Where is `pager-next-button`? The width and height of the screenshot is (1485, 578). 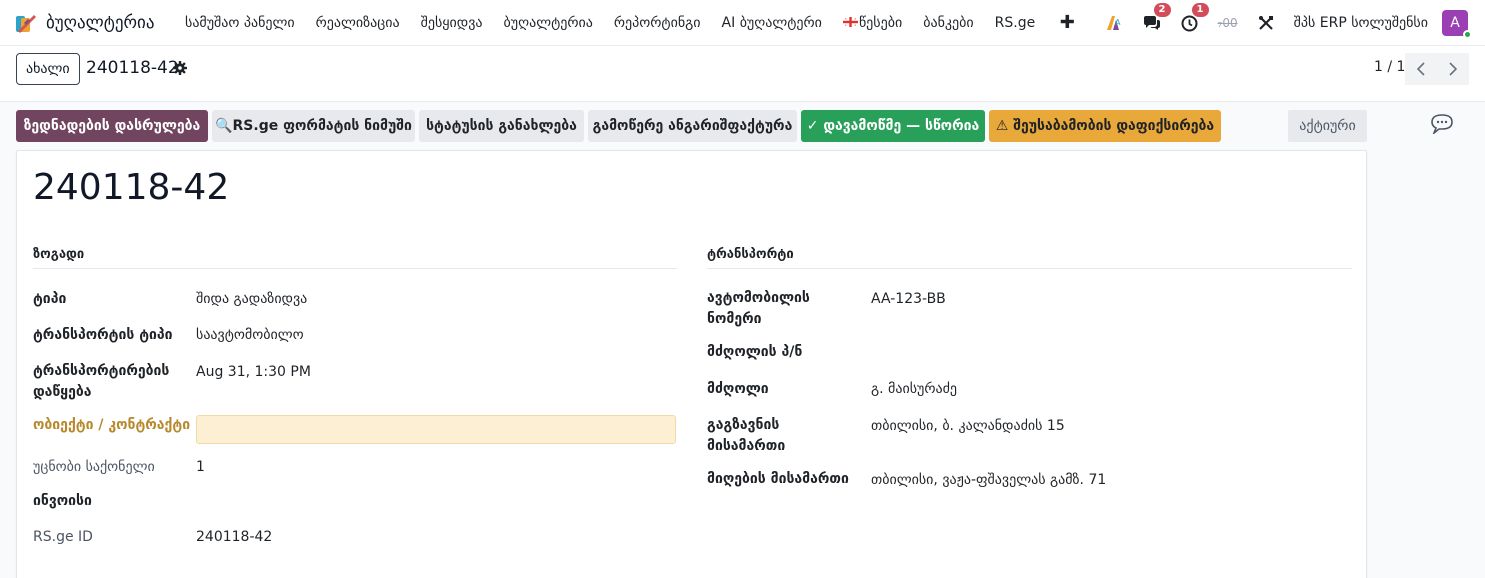
pager-next-button is located at coordinates (1453, 69).